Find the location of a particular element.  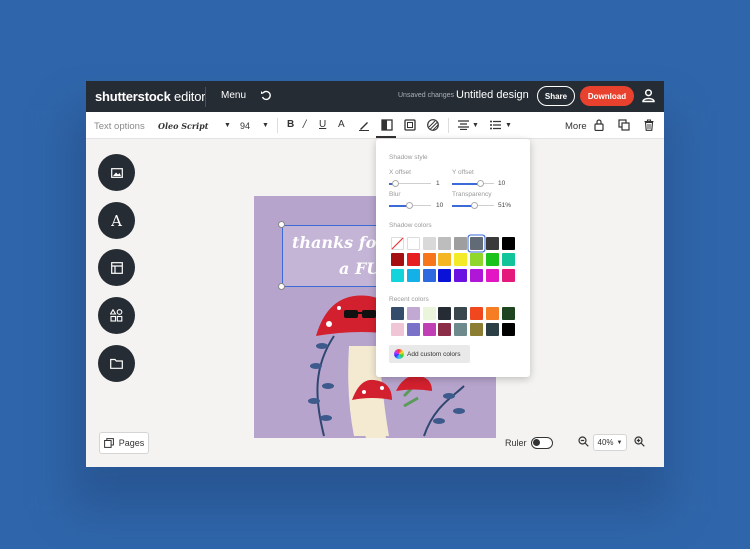

texture-pattern-icon is located at coordinates (433, 126).